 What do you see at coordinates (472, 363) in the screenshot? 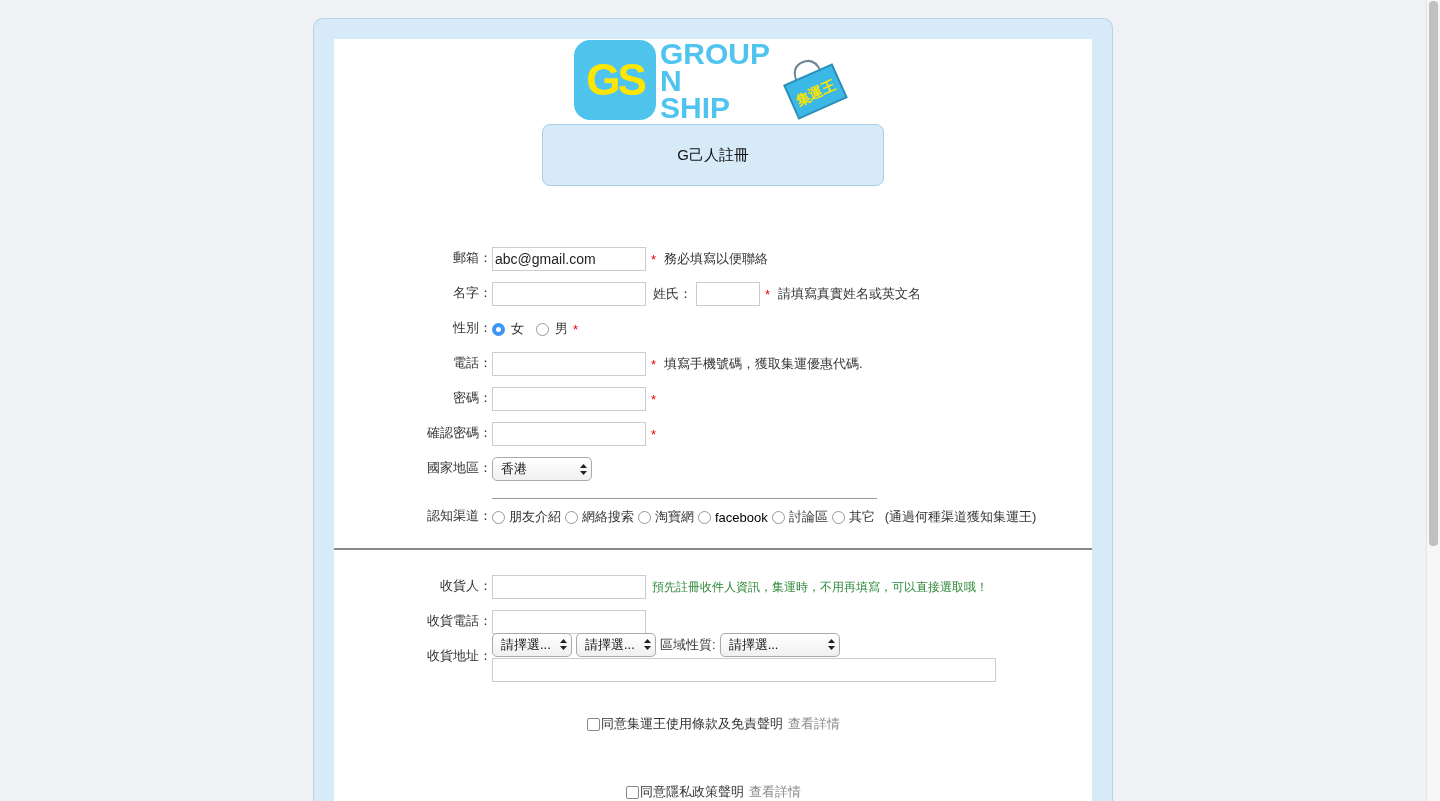
I see `field-label: 電話：` at bounding box center [472, 363].